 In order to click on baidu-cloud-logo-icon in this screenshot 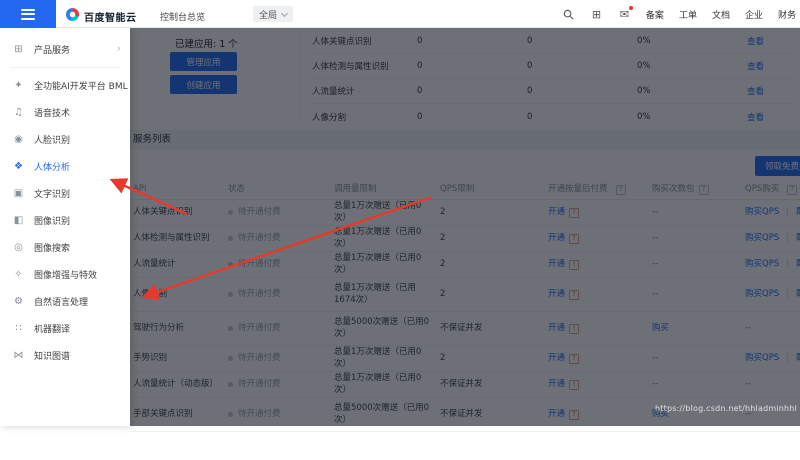, I will do `click(72, 14)`.